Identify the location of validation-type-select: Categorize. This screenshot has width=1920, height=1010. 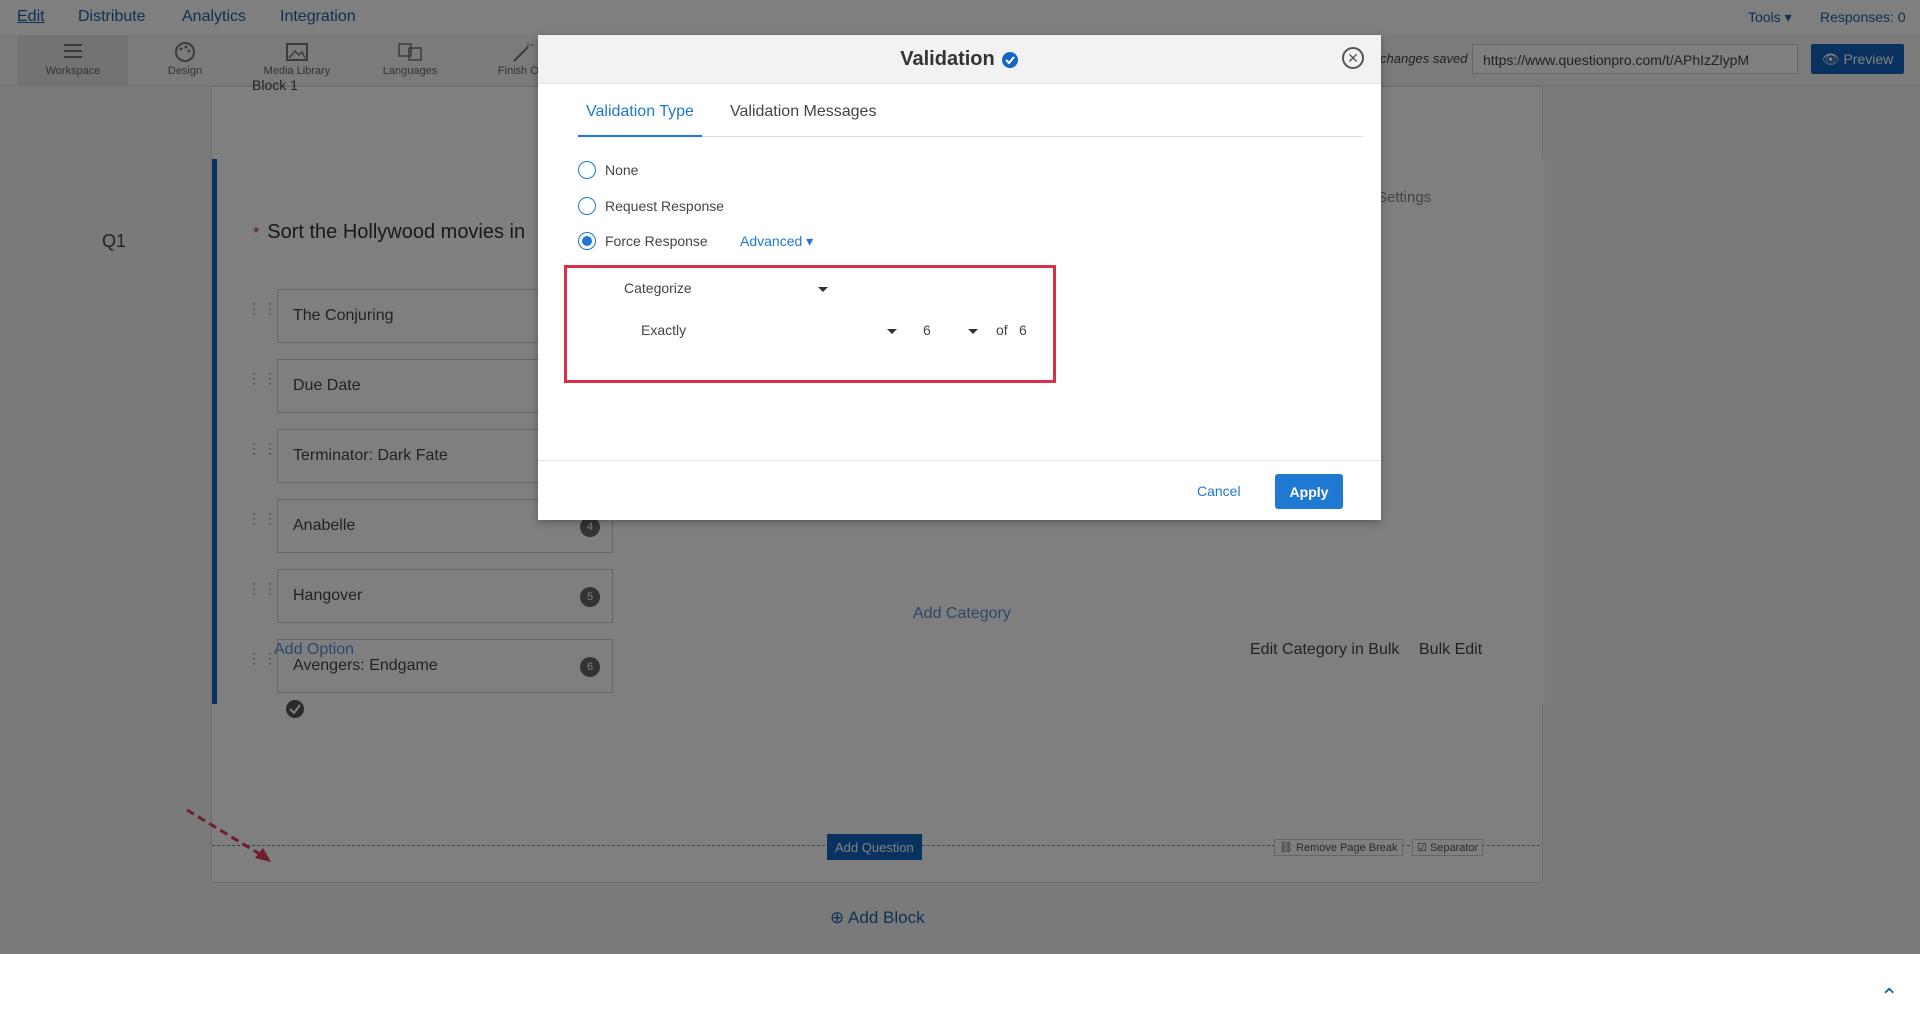
(658, 288).